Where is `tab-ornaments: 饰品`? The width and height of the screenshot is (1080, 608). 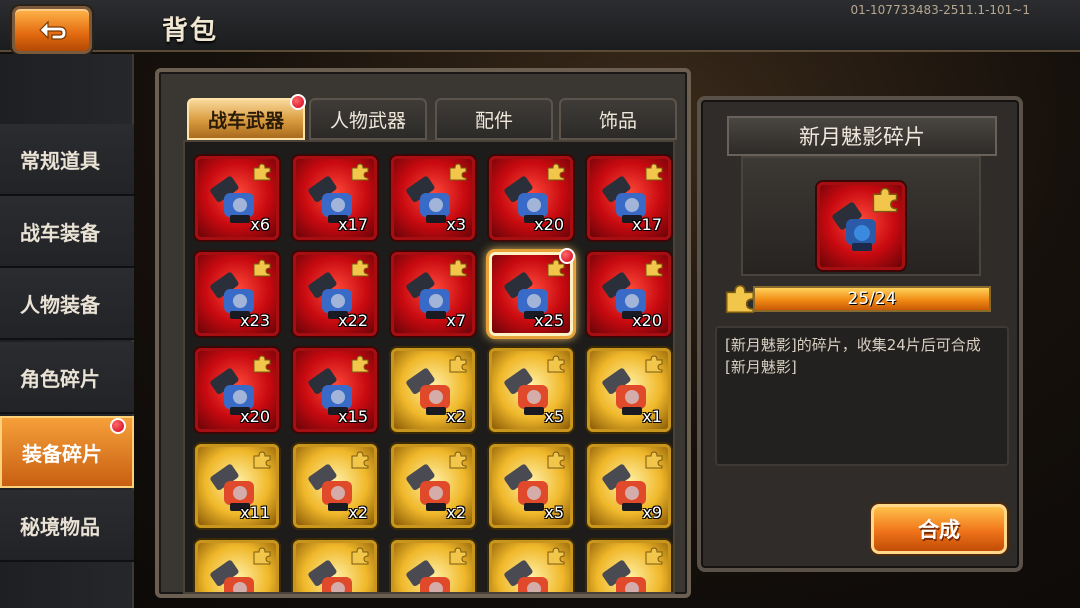
tab-ornaments: 饰品 is located at coordinates (618, 119).